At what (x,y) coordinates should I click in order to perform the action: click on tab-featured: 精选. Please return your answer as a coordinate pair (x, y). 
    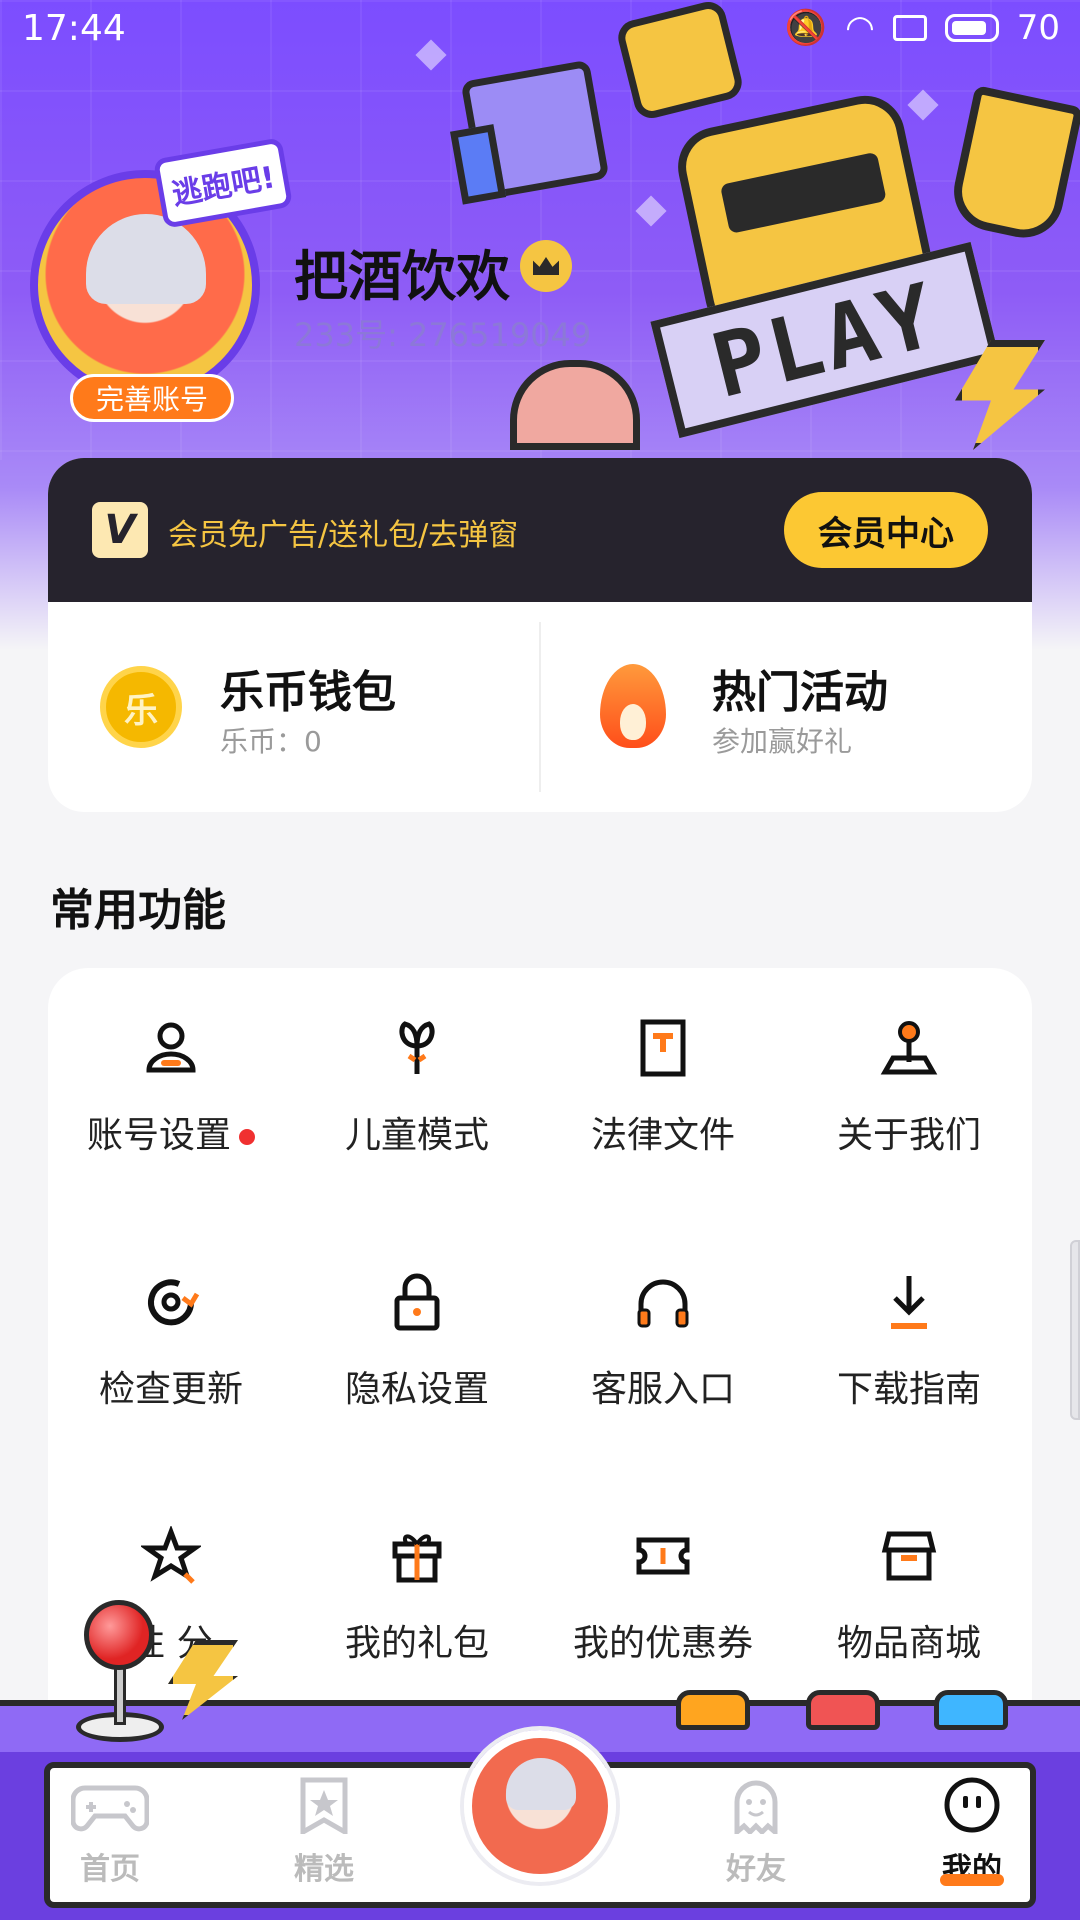
    Looking at the image, I should click on (324, 1836).